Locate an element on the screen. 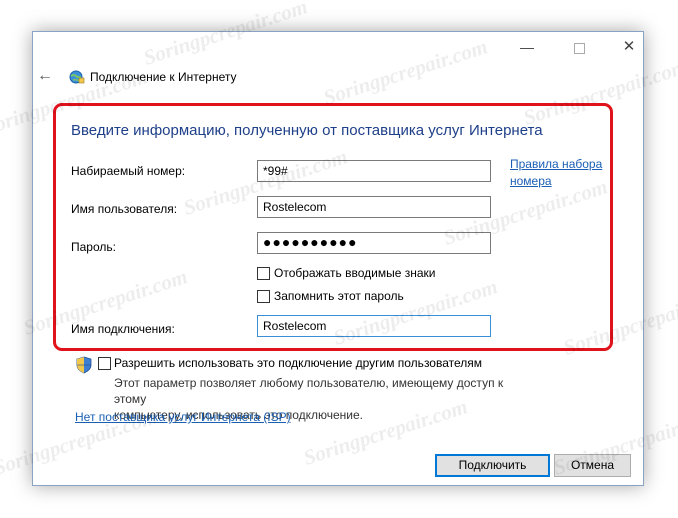 The width and height of the screenshot is (678, 518). no-isp-link: Нет поставщика услуг Интернета (ISP) is located at coordinates (183, 417).